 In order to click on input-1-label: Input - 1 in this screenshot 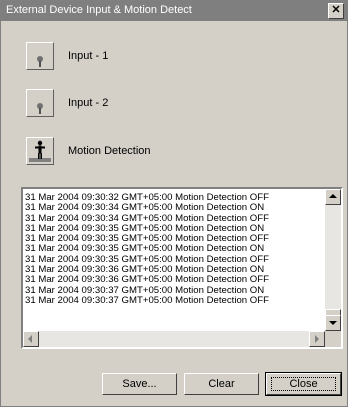, I will do `click(88, 56)`.